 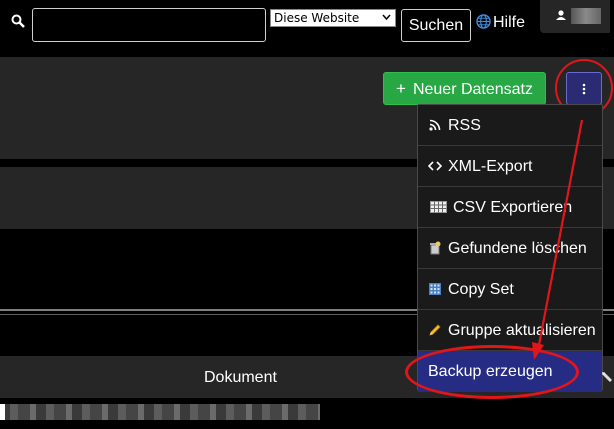 I want to click on globe-icon, so click(x=483, y=21).